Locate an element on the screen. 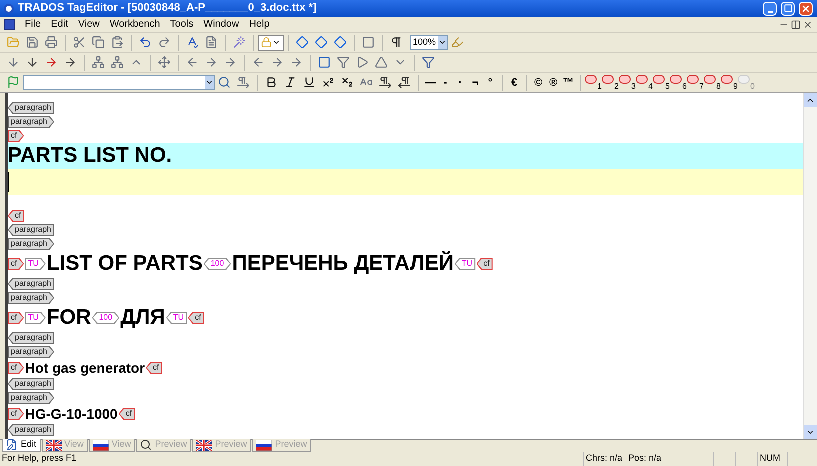 The width and height of the screenshot is (817, 466). symbol-button: · is located at coordinates (460, 82).